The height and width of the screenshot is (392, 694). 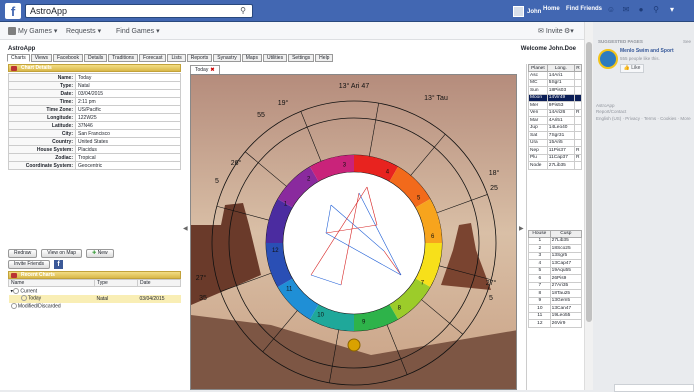 I want to click on main-scrollbar, so click(x=588, y=206).